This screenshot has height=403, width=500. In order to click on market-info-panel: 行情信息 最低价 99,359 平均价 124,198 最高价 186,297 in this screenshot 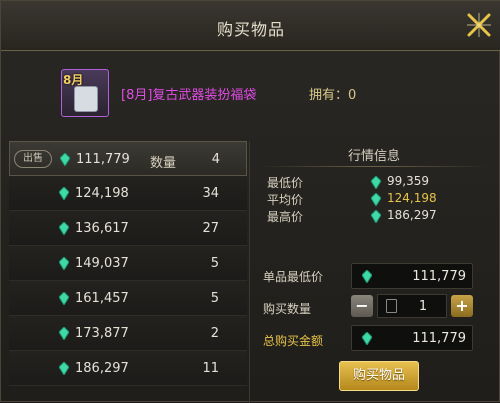, I will do `click(374, 191)`.